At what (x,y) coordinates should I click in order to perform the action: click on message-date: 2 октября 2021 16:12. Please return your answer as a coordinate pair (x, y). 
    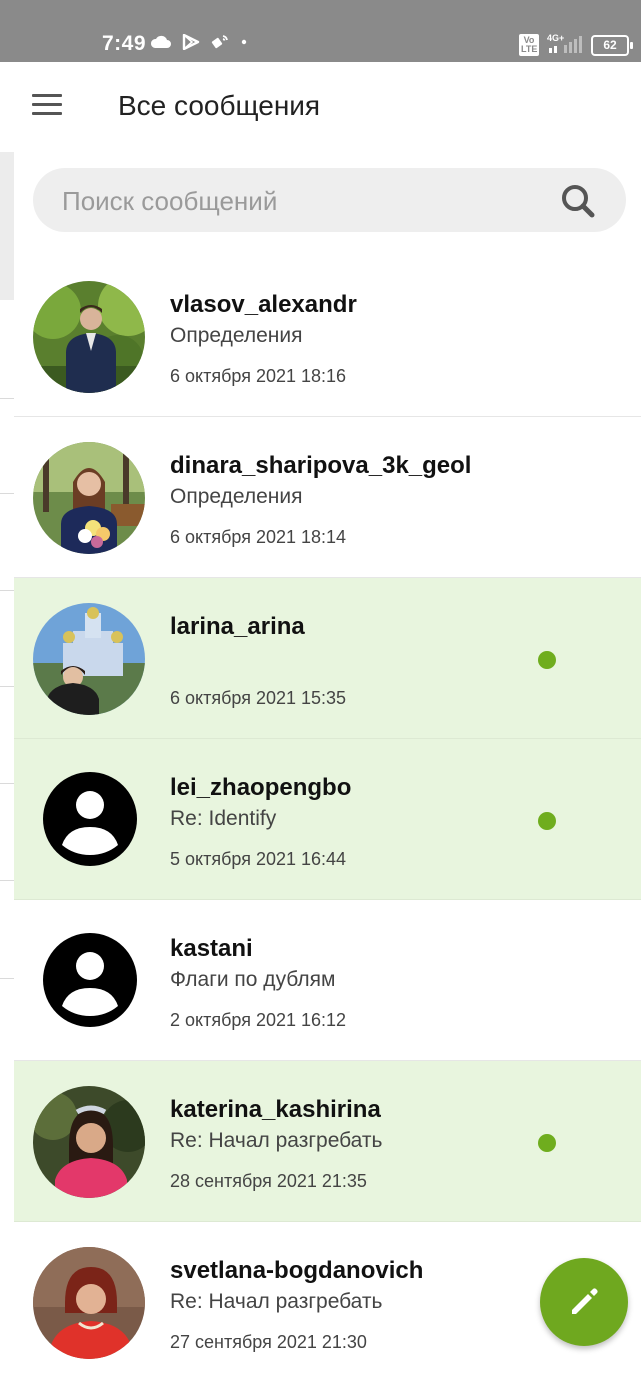
    Looking at the image, I should click on (258, 1020).